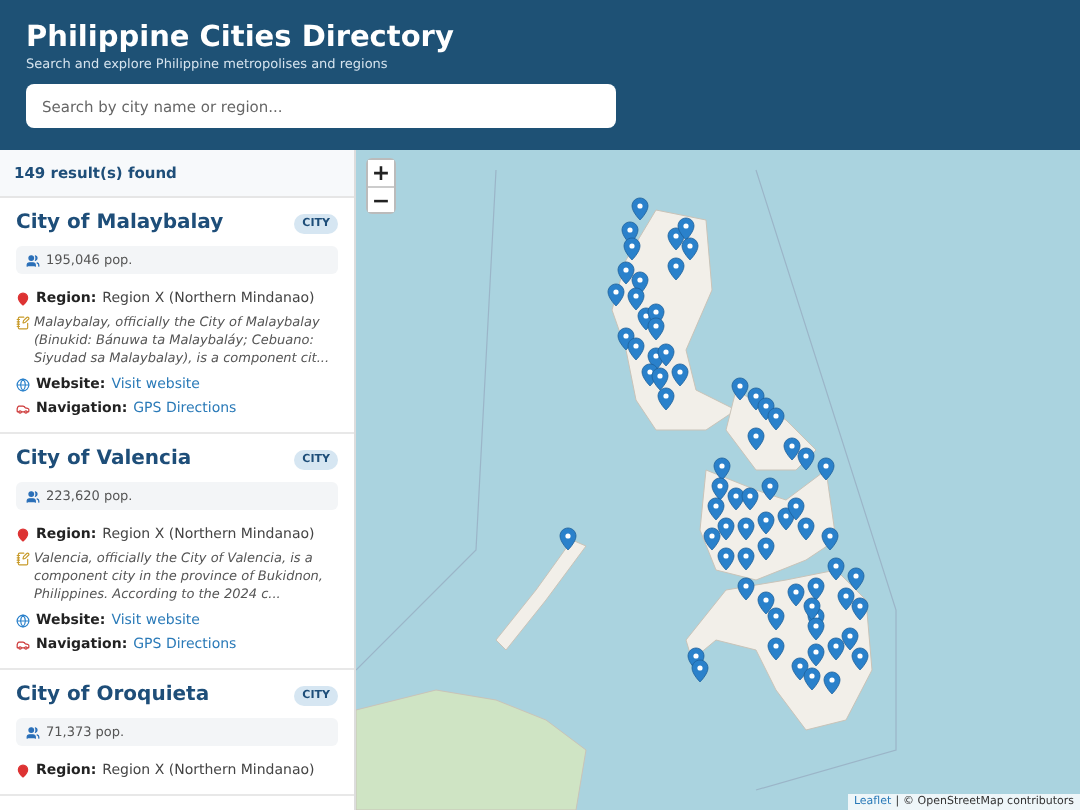 This screenshot has width=1080, height=810. Describe the element at coordinates (381, 173) in the screenshot. I see `zoom-in-button: +` at that location.